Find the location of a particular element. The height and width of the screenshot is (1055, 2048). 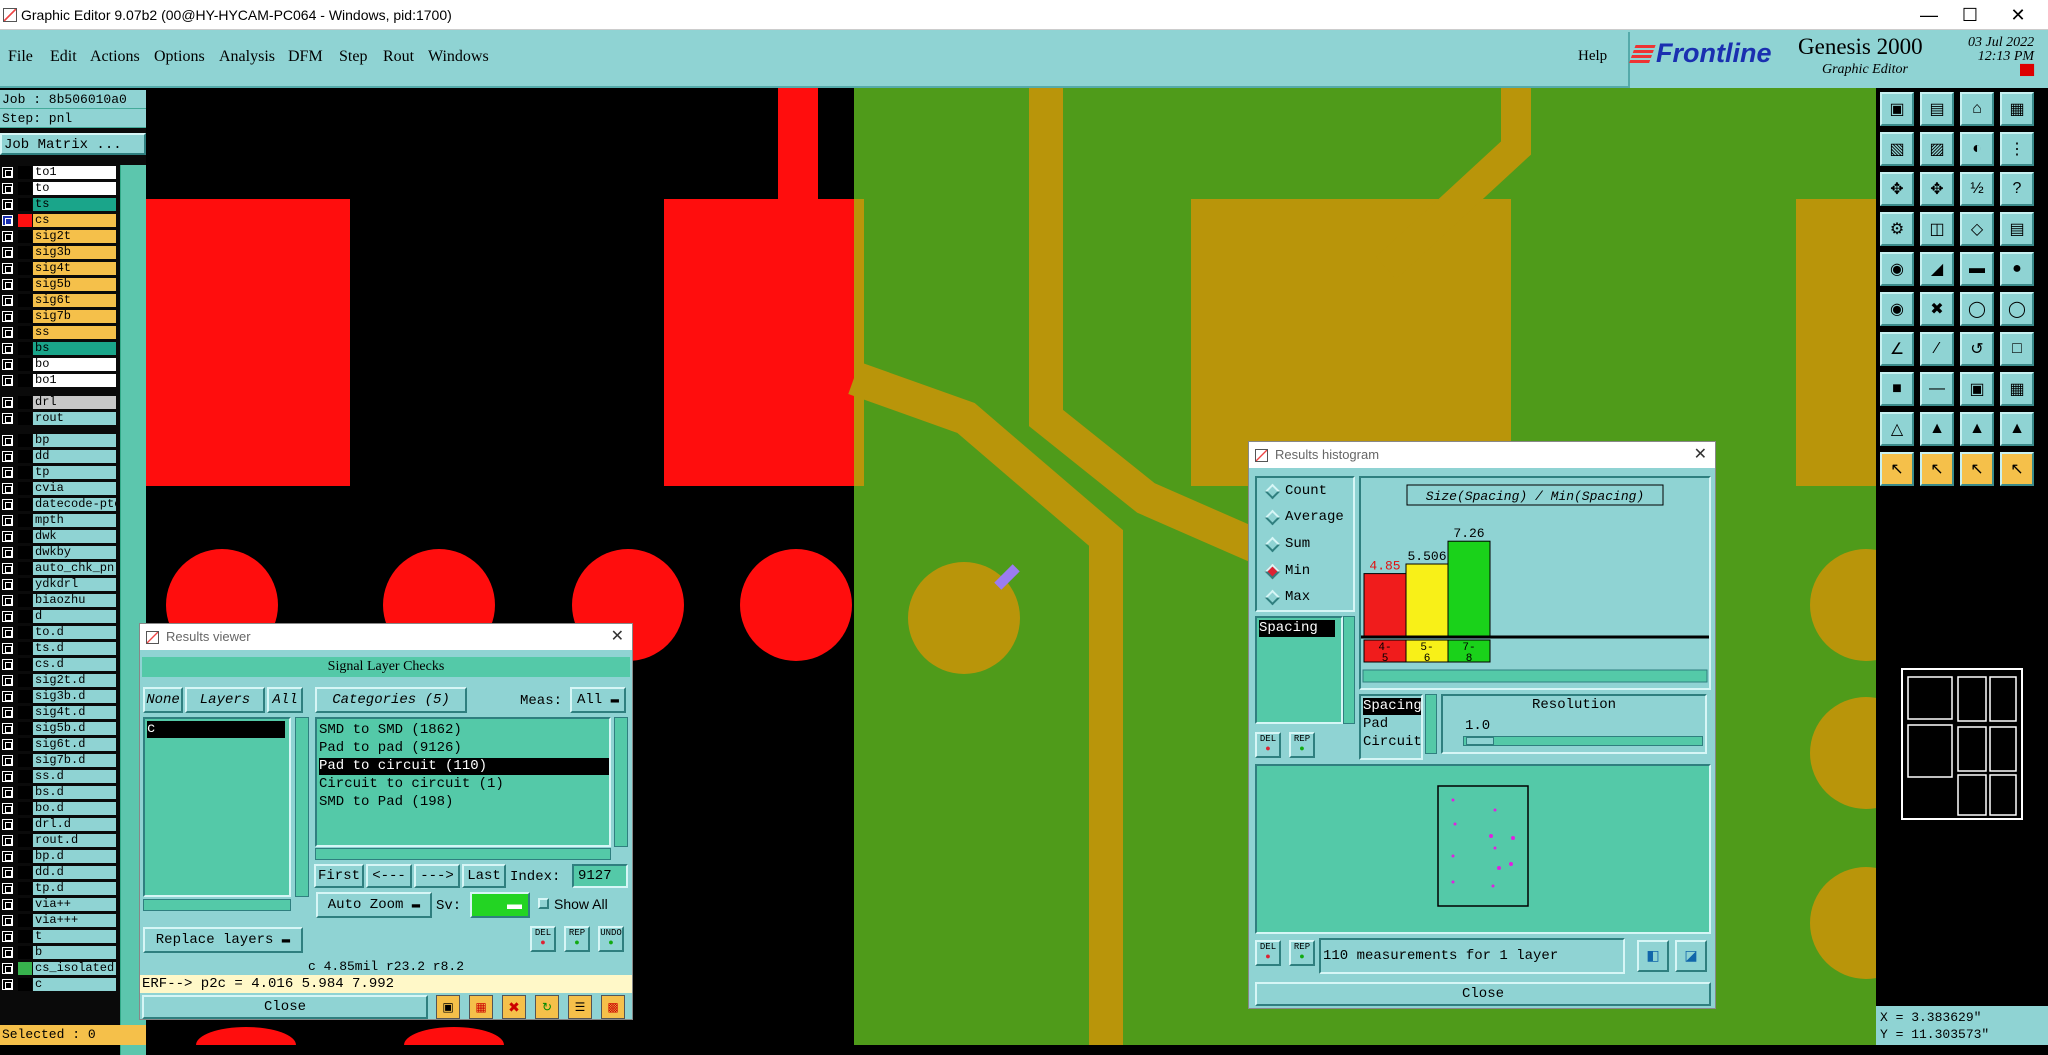

all-button: All is located at coordinates (285, 700).